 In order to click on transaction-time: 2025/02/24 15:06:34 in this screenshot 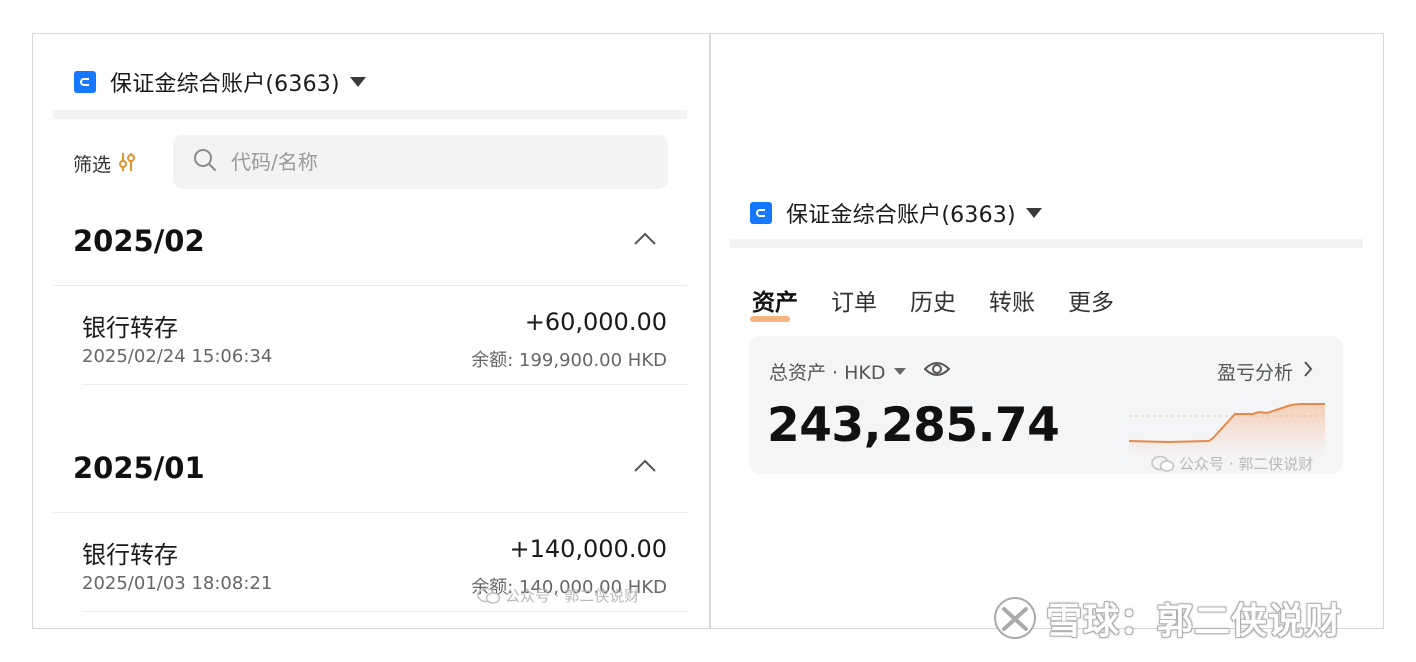, I will do `click(177, 356)`.